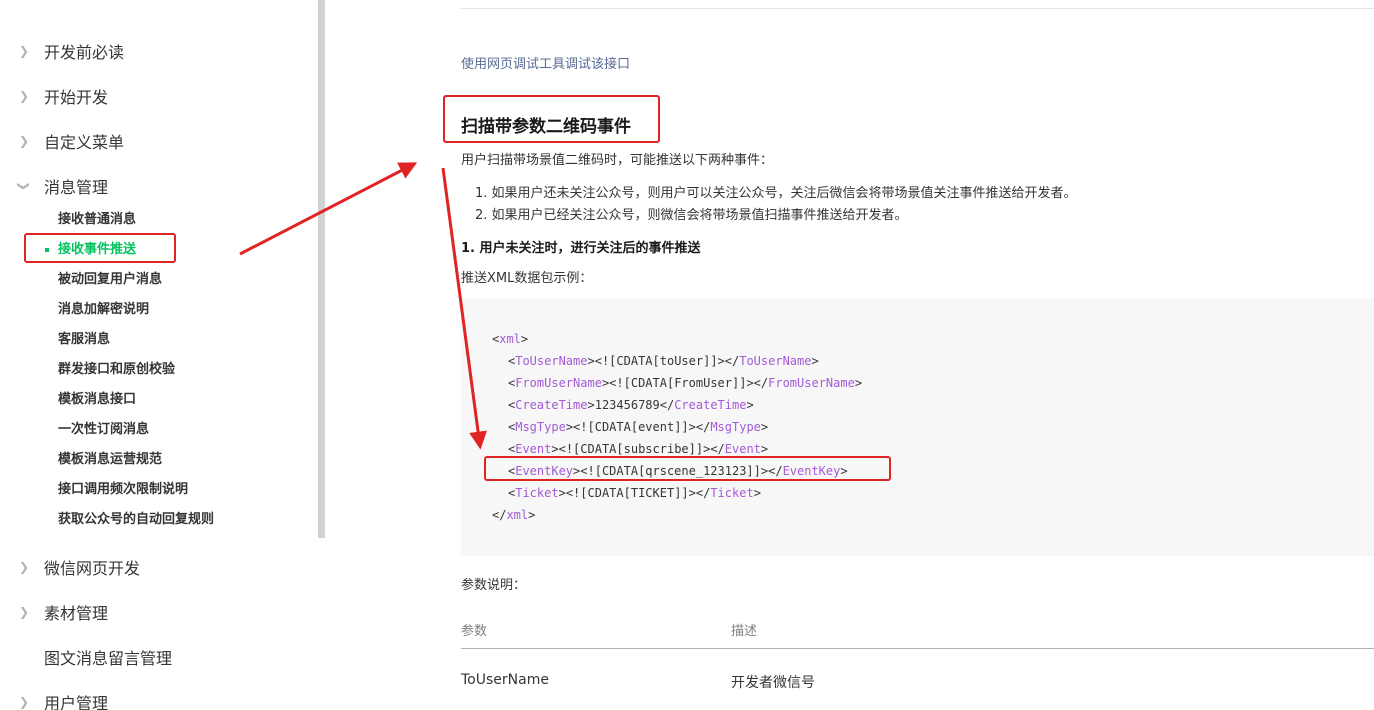 The width and height of the screenshot is (1374, 710). What do you see at coordinates (494, 585) in the screenshot?
I see `params-label: 参数说明：` at bounding box center [494, 585].